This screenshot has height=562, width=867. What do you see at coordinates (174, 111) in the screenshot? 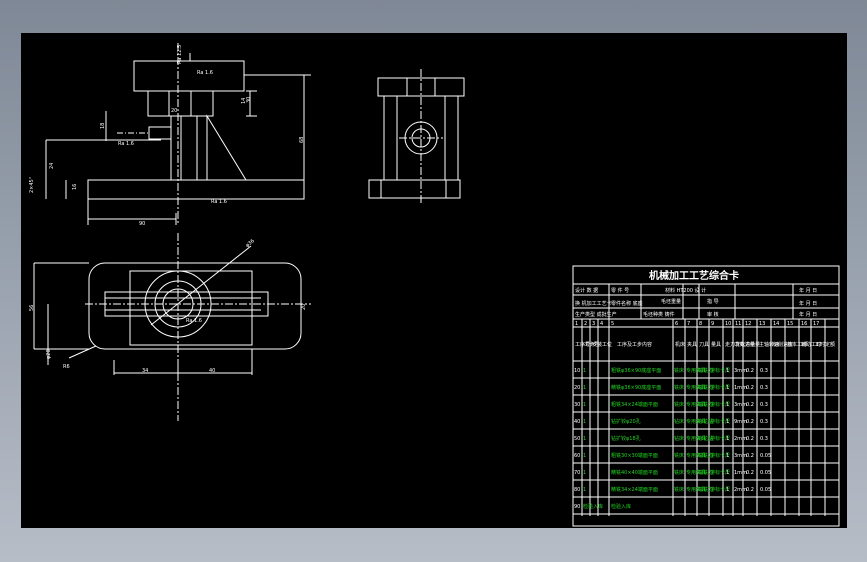
I see `dim-20: 20` at bounding box center [174, 111].